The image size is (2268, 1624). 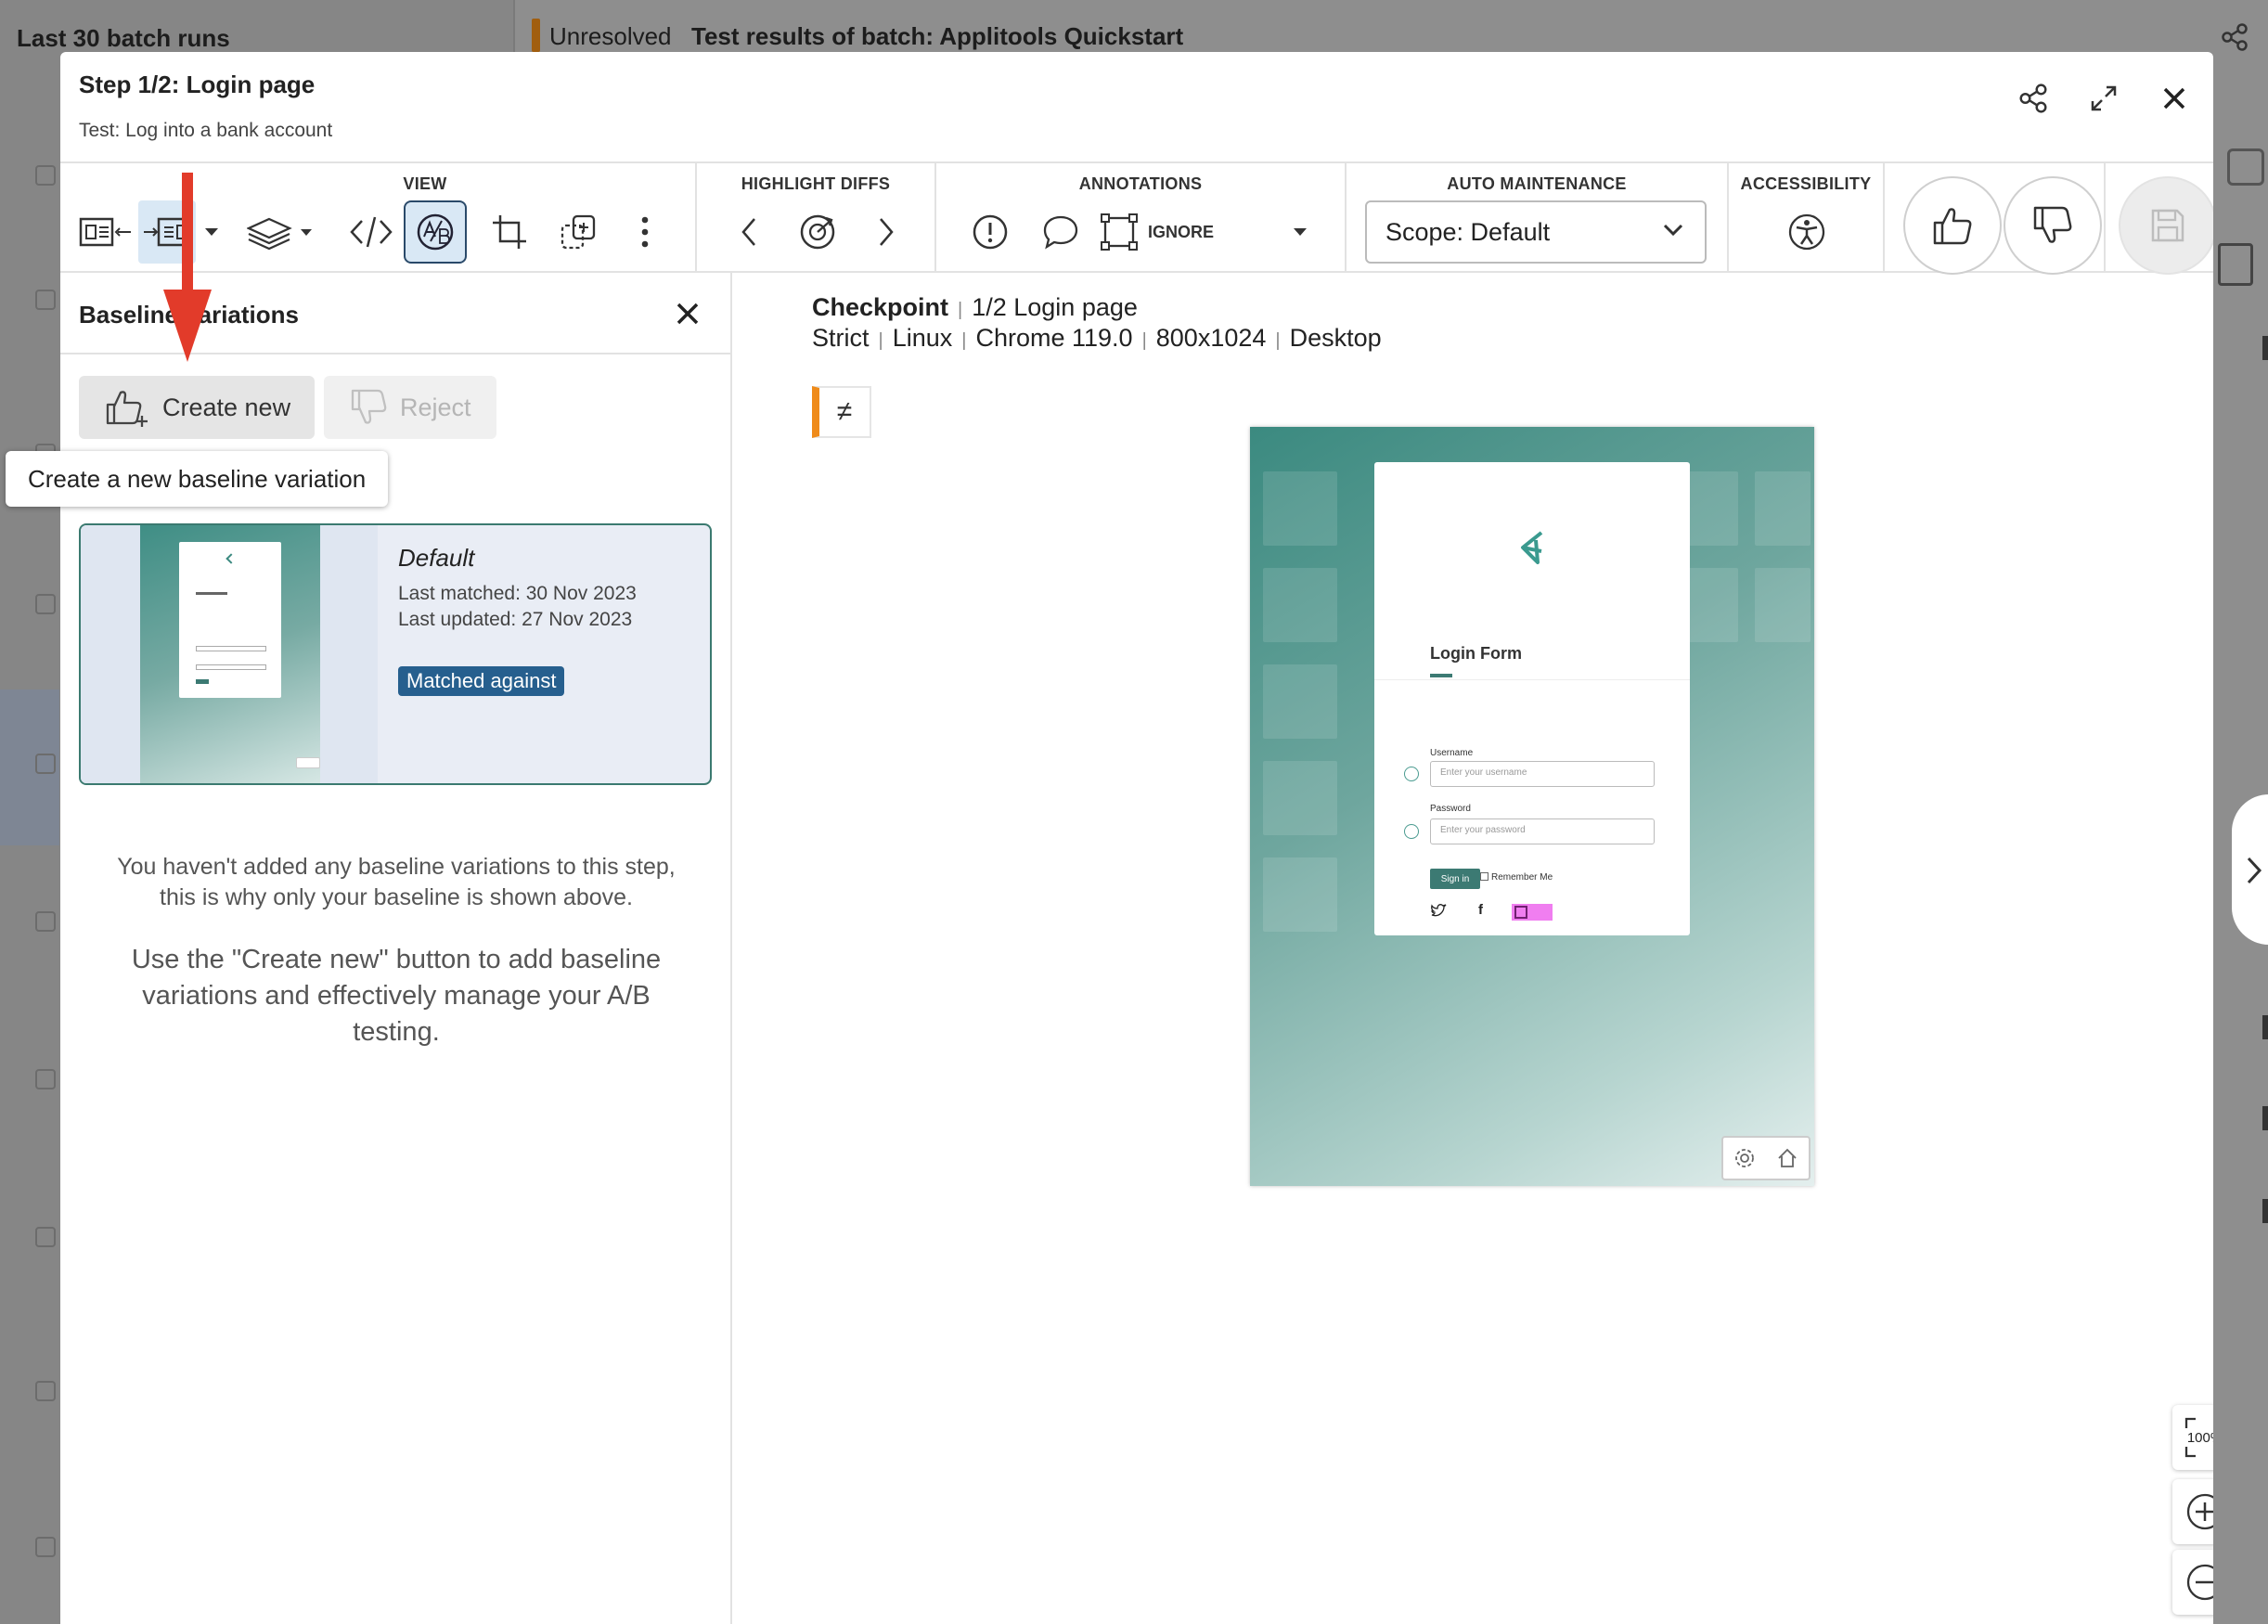 I want to click on layers-icon, so click(x=281, y=232).